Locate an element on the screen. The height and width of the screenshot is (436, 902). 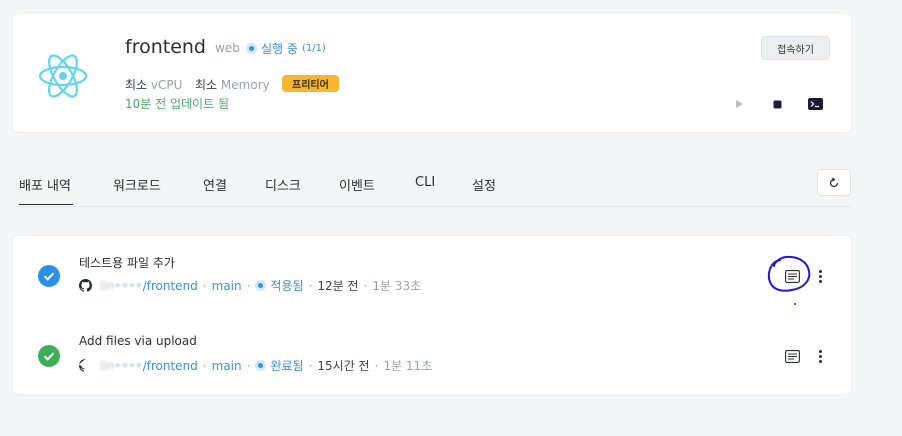
service-type: web is located at coordinates (227, 48).